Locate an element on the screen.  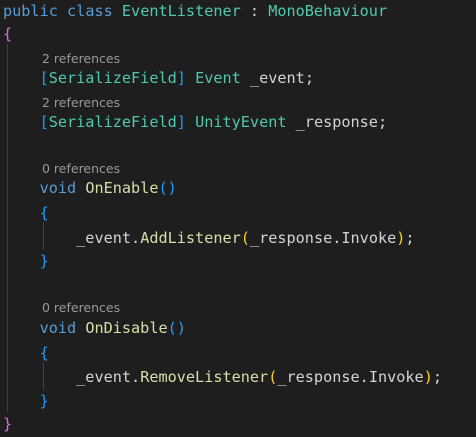
field-event-line: [SerializeField] Event _event; is located at coordinates (158, 78).